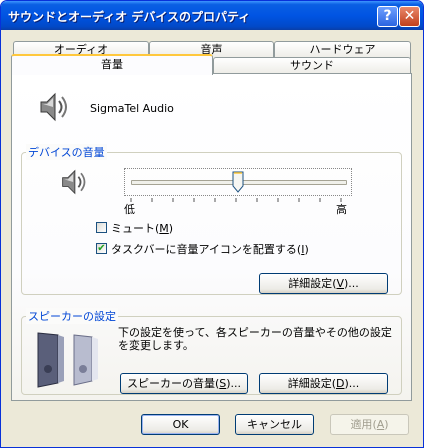 This screenshot has height=448, width=424. I want to click on speaker-description: 下の設定を使って、各スピーカーの音量やその他の設定を変更します。, so click(255, 339).